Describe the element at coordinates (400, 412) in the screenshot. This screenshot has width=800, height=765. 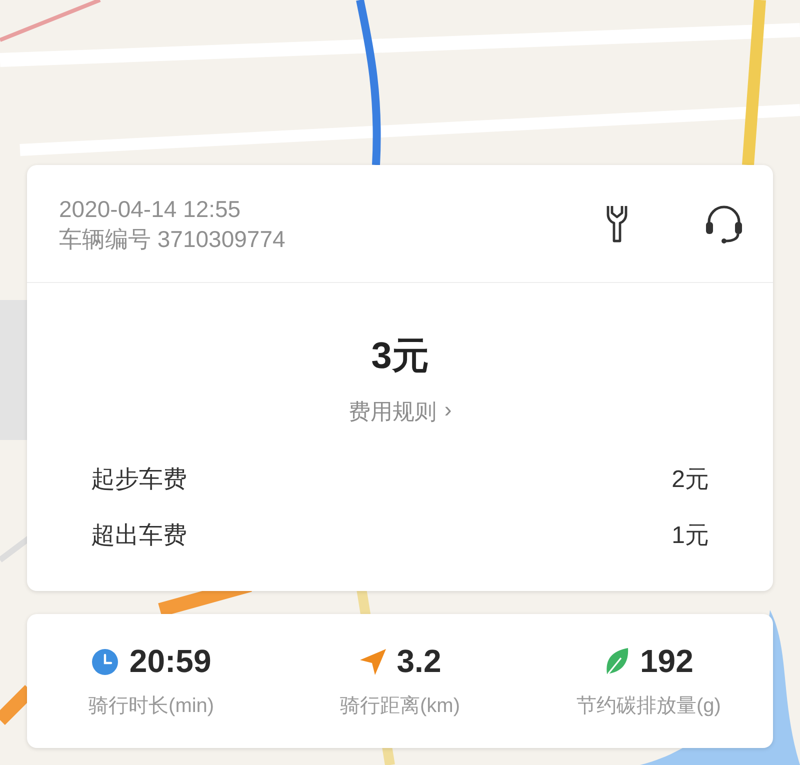
I see `fee-rules-link: 费用规则 ›` at that location.